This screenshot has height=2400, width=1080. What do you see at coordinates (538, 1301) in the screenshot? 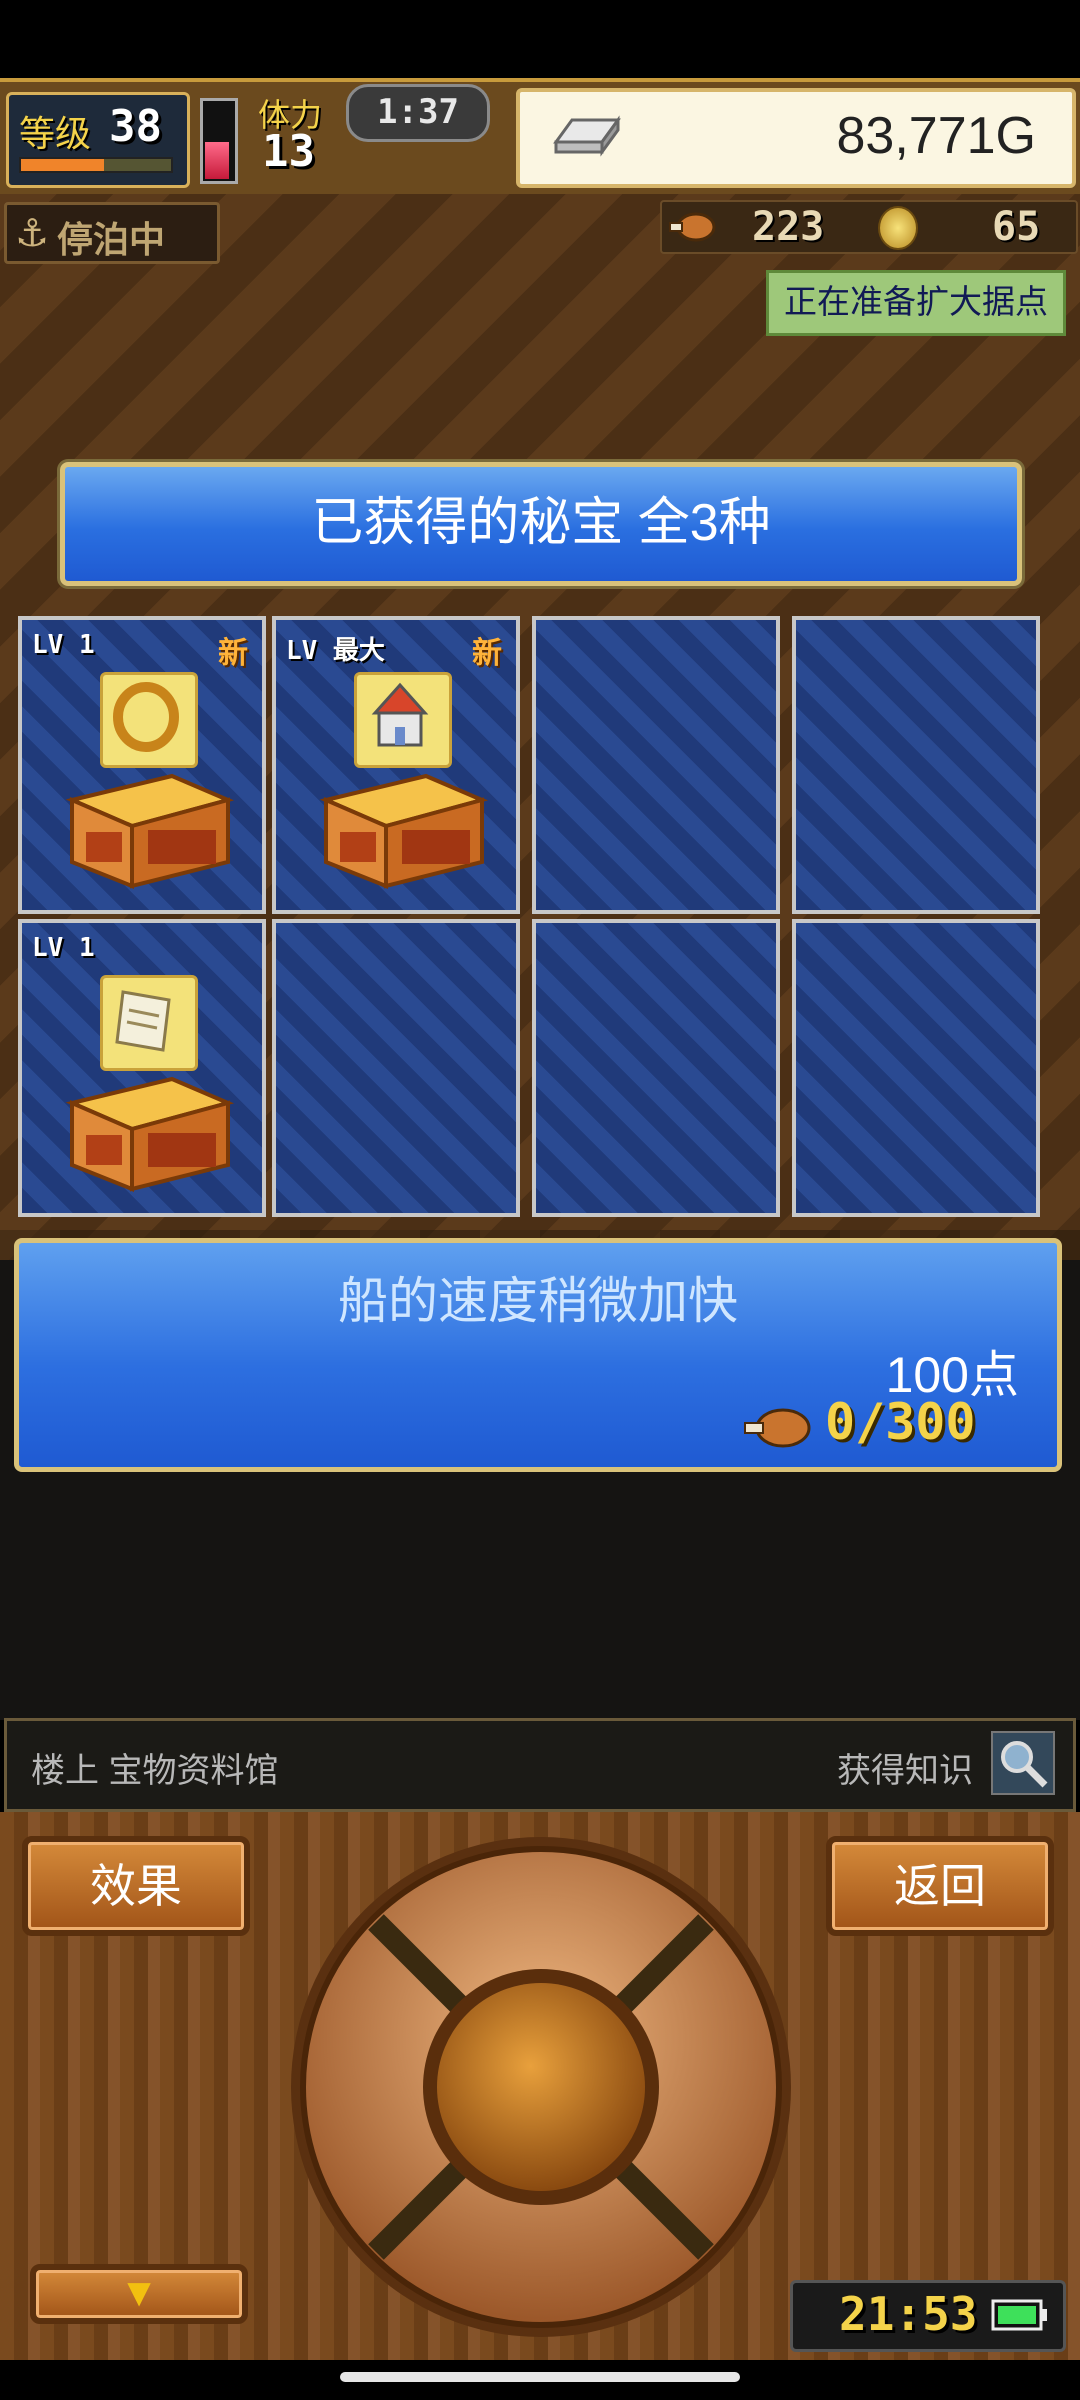
I see `treasure-effect-text: 船的速度稍微加快` at bounding box center [538, 1301].